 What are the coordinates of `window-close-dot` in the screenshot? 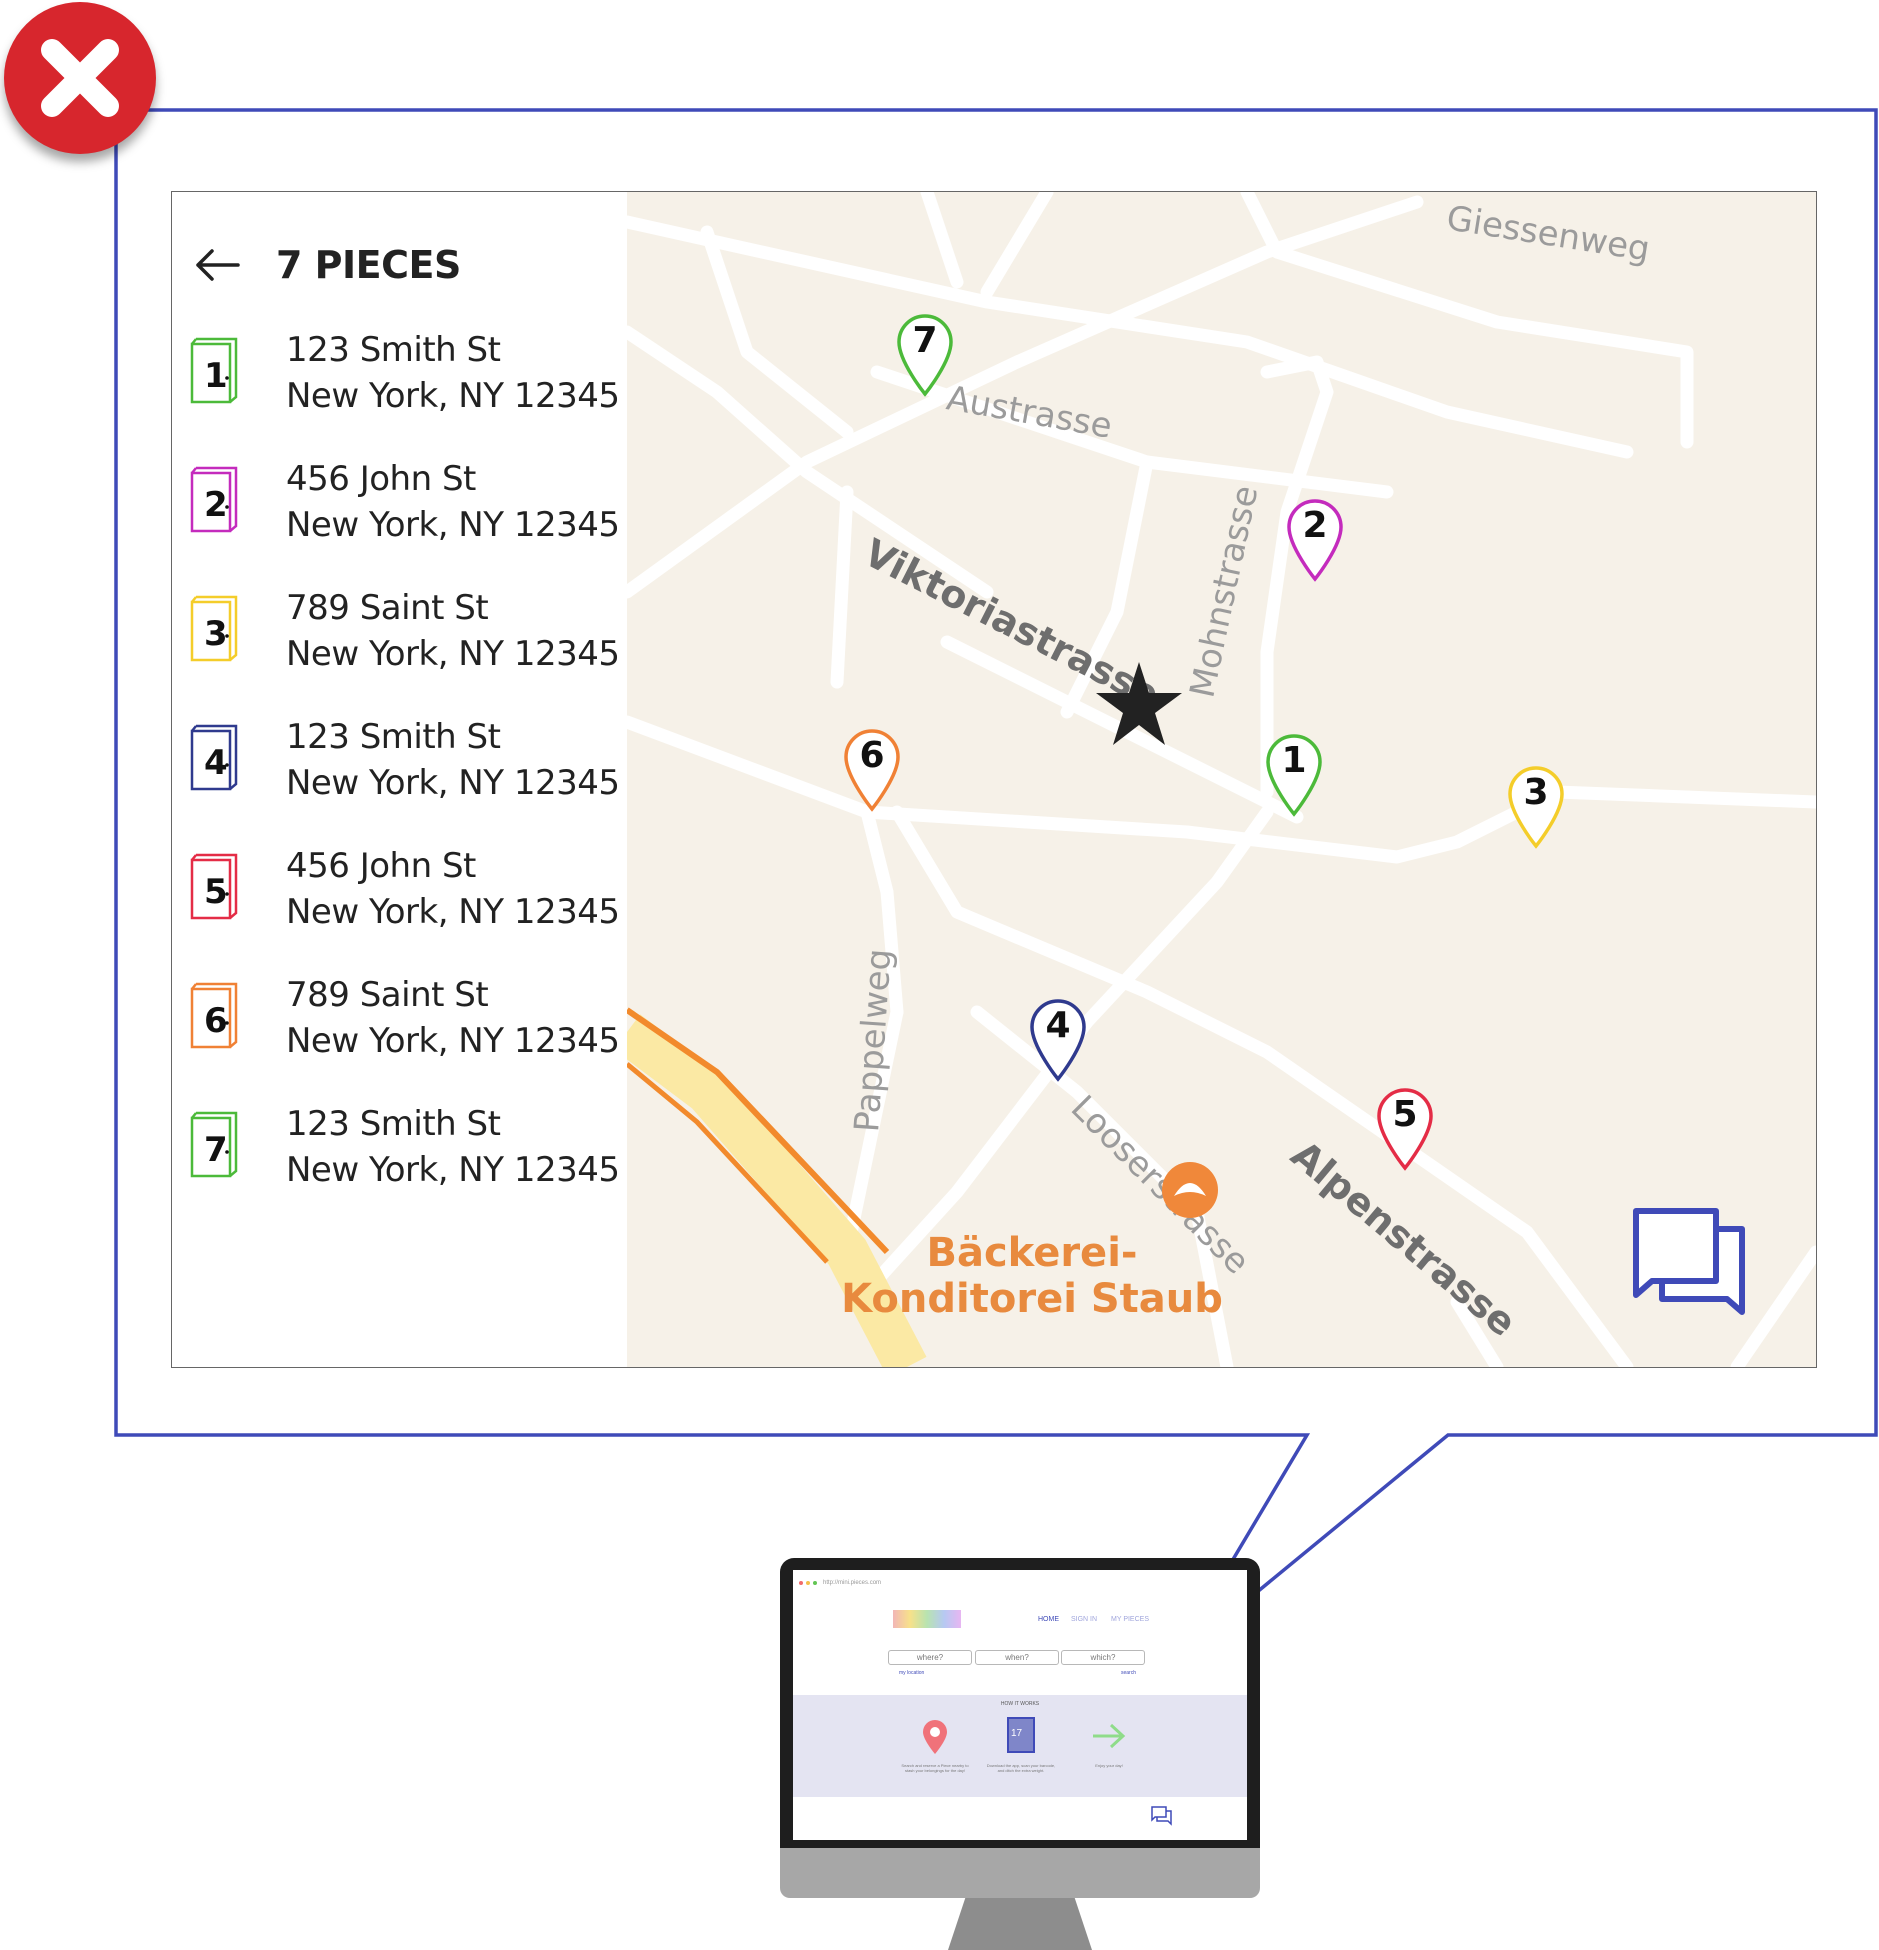 It's located at (801, 1583).